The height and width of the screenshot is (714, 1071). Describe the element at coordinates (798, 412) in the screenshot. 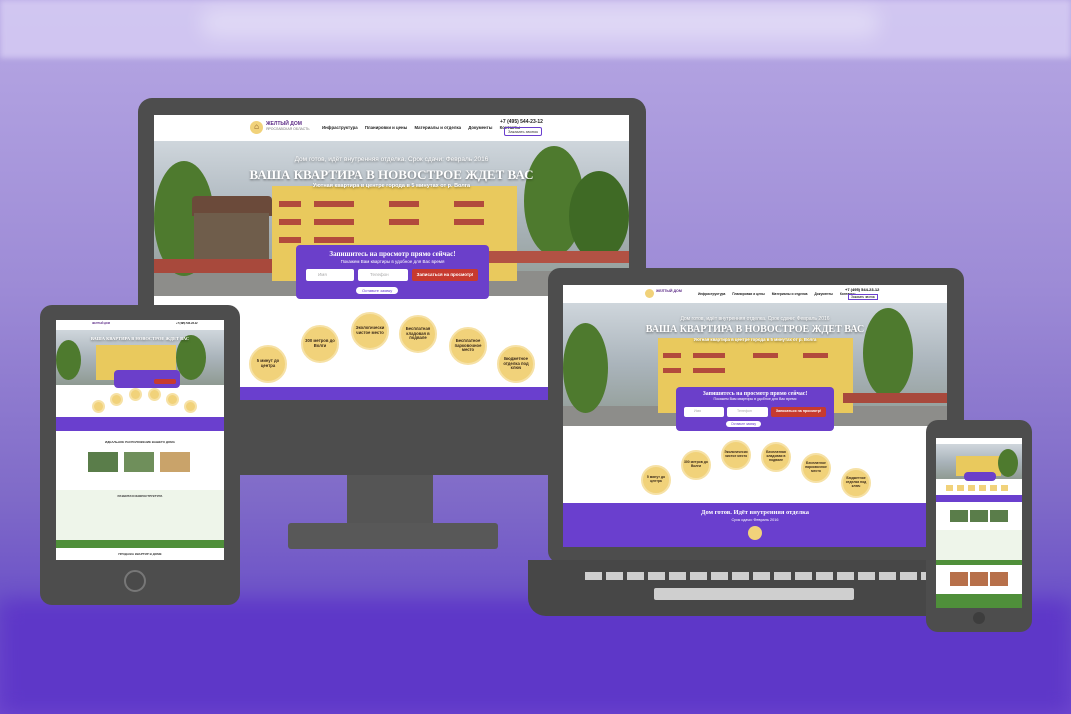

I see `laptop-signup-button: Записаться на просмотр!` at that location.